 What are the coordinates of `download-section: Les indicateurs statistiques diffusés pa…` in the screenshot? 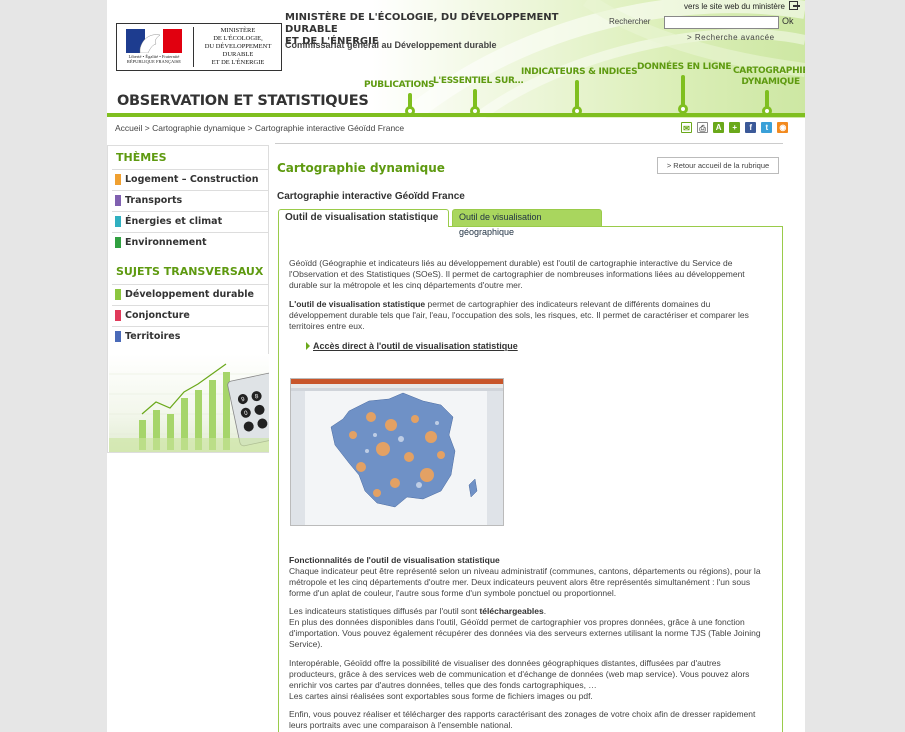 It's located at (529, 628).